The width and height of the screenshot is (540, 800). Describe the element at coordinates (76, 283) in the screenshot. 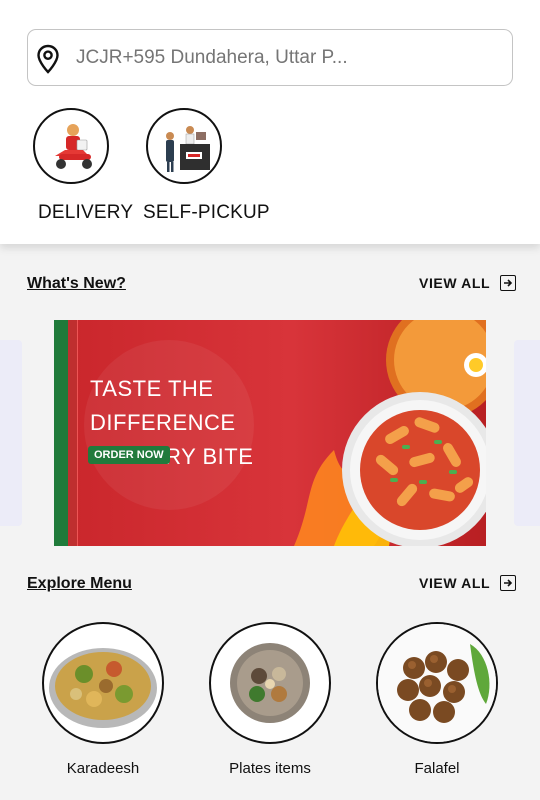

I see `whats-new-title: What's New?` at that location.